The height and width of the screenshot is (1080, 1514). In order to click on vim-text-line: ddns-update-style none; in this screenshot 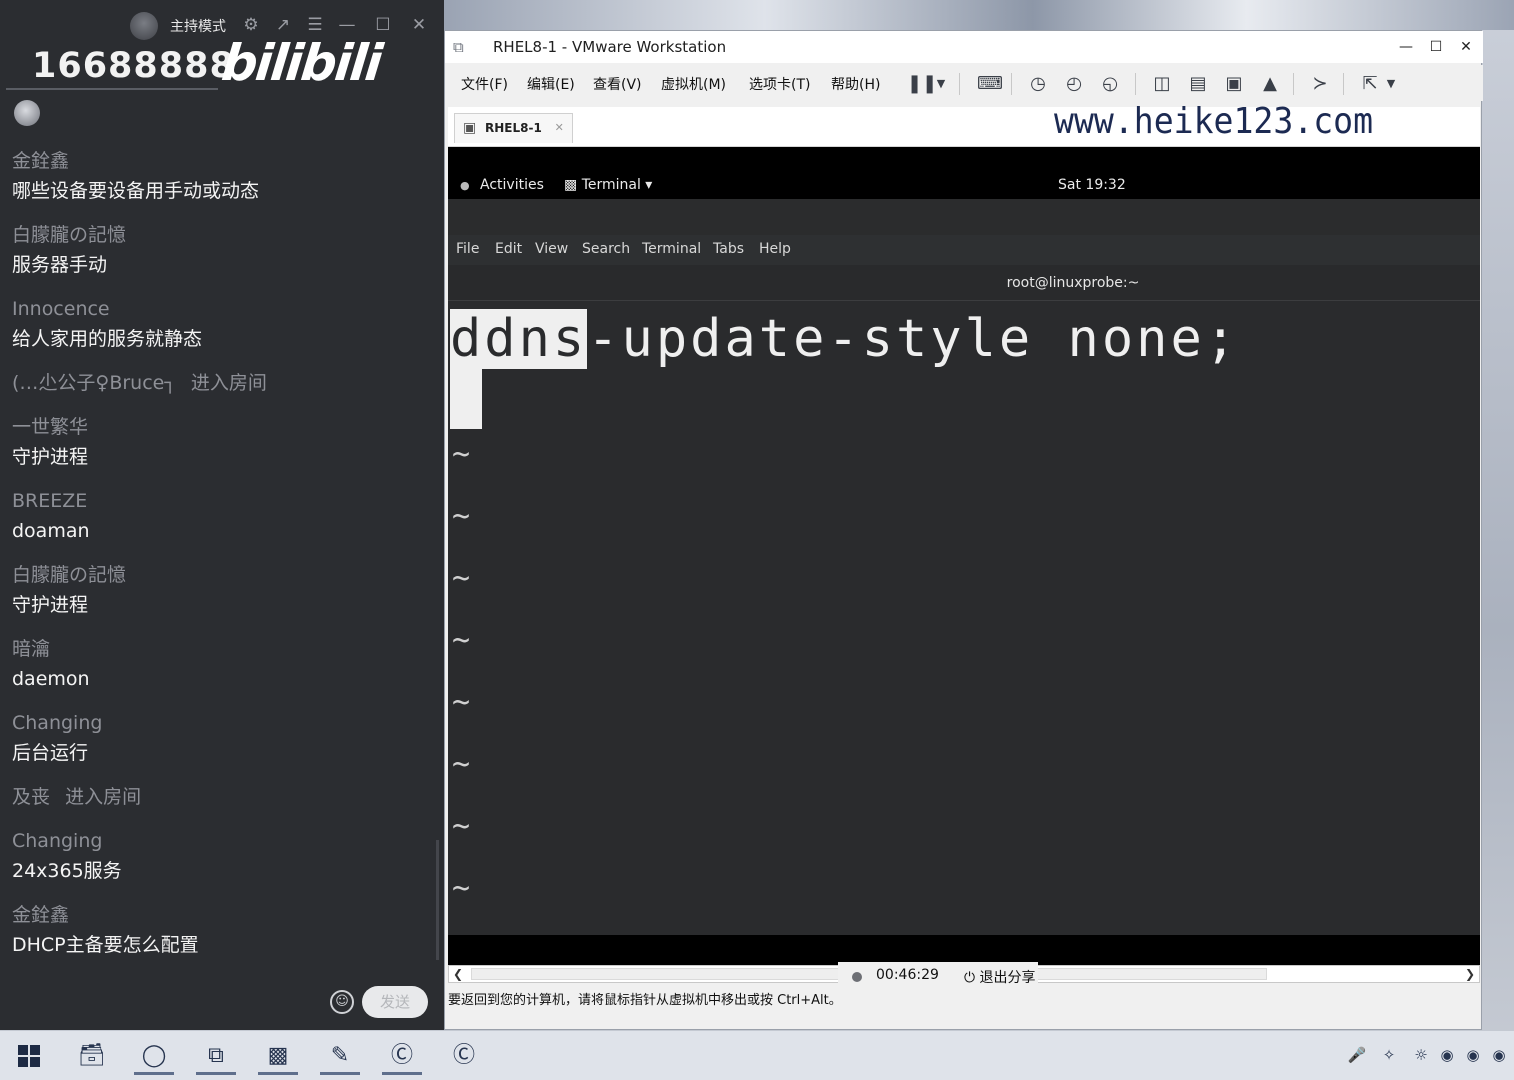, I will do `click(844, 339)`.